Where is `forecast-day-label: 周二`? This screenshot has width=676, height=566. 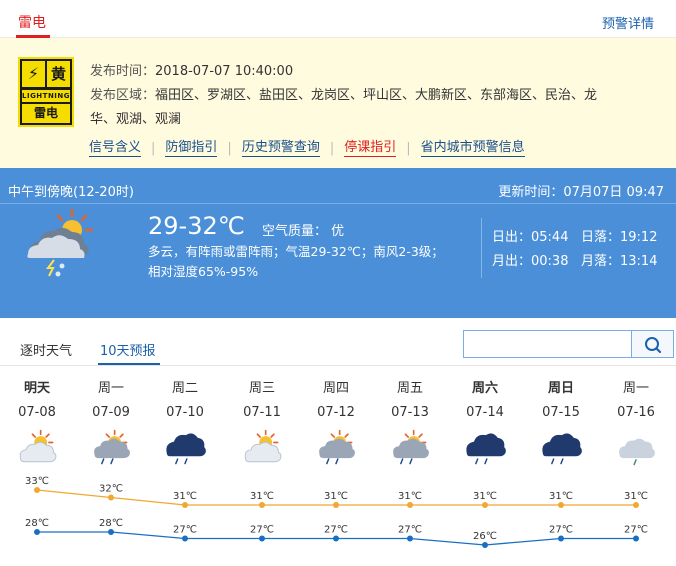
forecast-day-label: 周二 is located at coordinates (184, 388).